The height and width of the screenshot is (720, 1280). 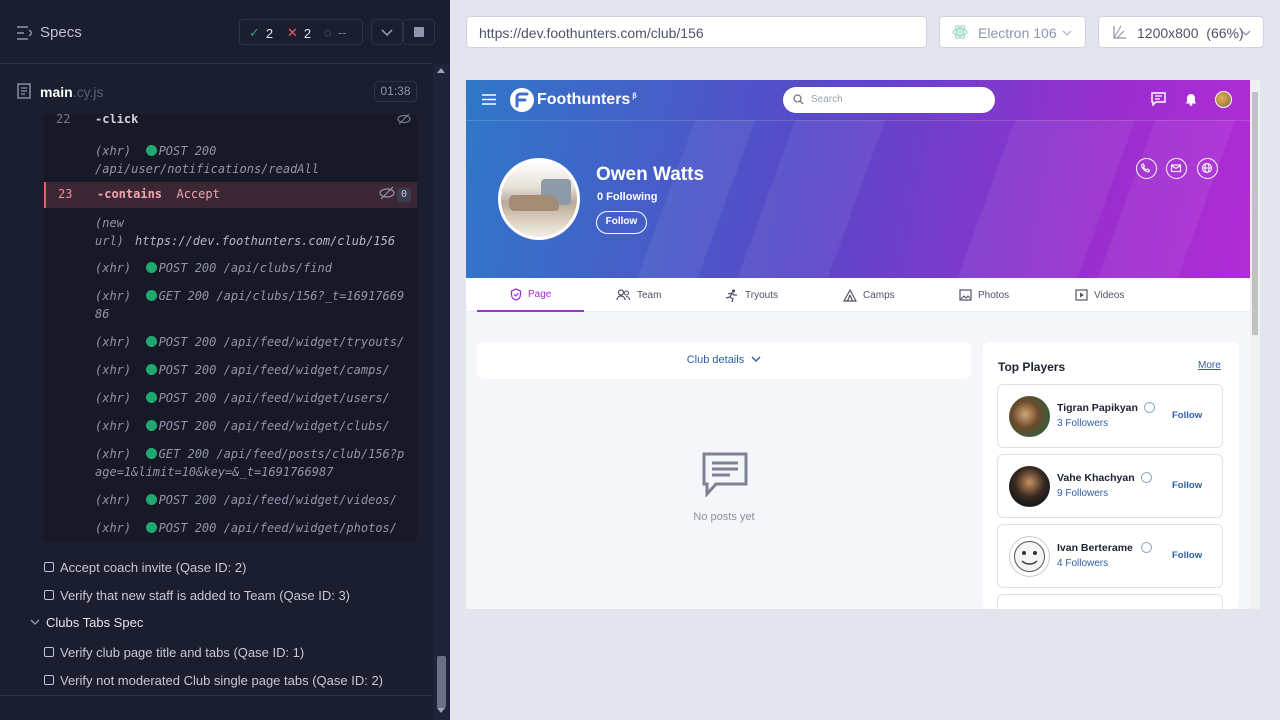 I want to click on tab-label: Photos, so click(x=994, y=295).